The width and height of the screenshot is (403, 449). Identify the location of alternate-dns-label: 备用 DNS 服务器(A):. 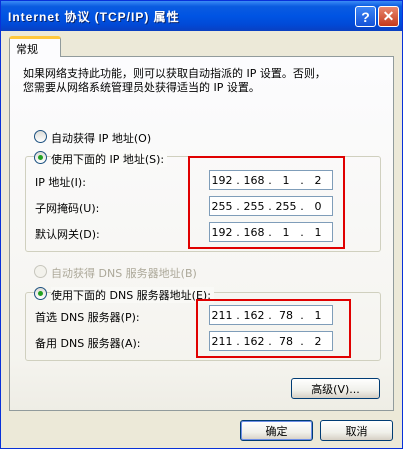
(88, 343).